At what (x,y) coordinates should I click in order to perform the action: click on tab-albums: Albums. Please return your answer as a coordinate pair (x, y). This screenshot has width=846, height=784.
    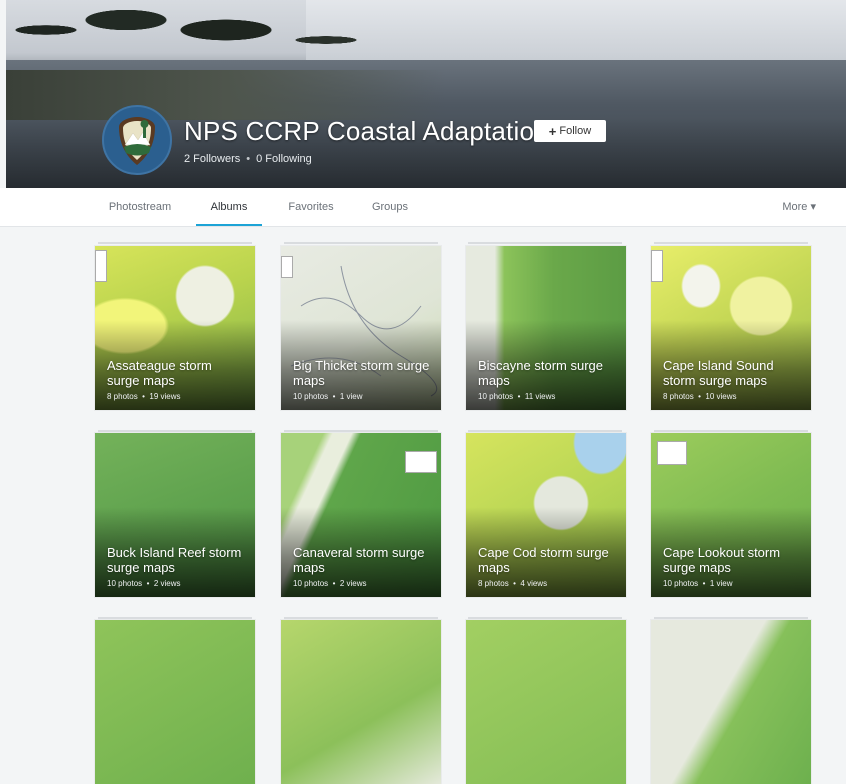
    Looking at the image, I should click on (229, 207).